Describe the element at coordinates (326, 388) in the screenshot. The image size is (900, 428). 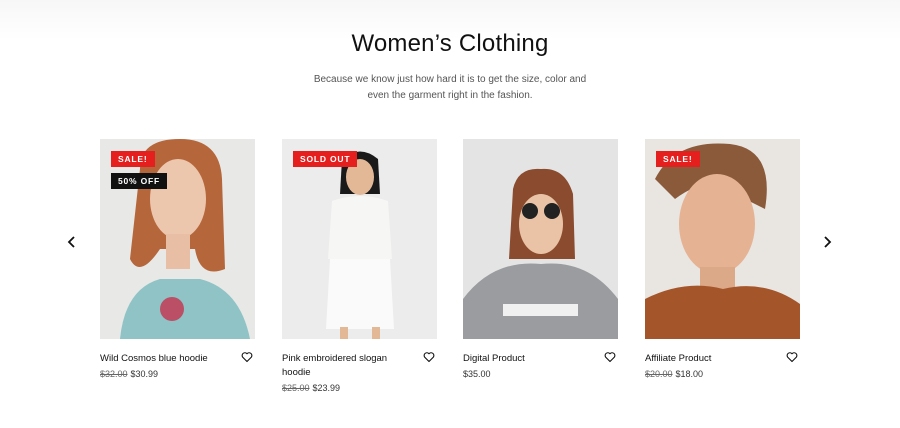
I see `current-price: $23.99` at that location.